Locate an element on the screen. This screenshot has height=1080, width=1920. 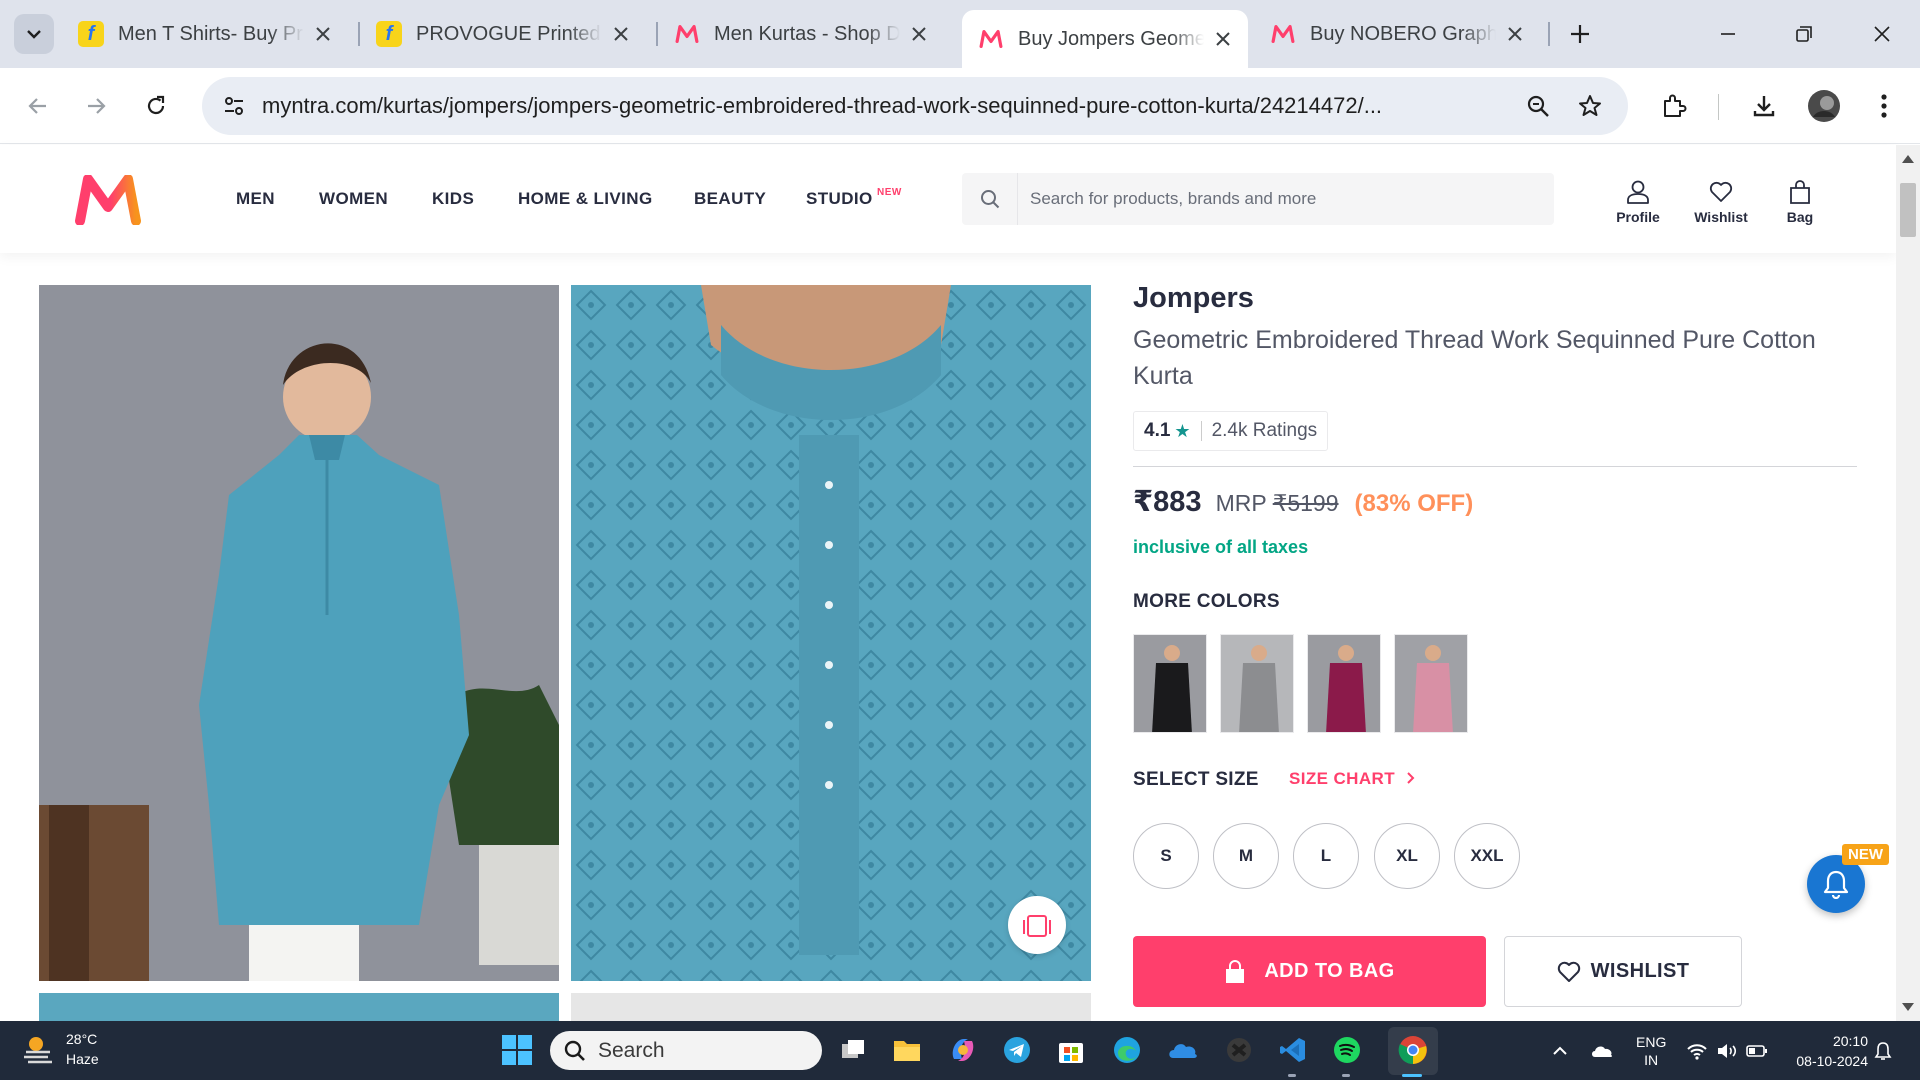
copilot-icon is located at coordinates (963, 1050).